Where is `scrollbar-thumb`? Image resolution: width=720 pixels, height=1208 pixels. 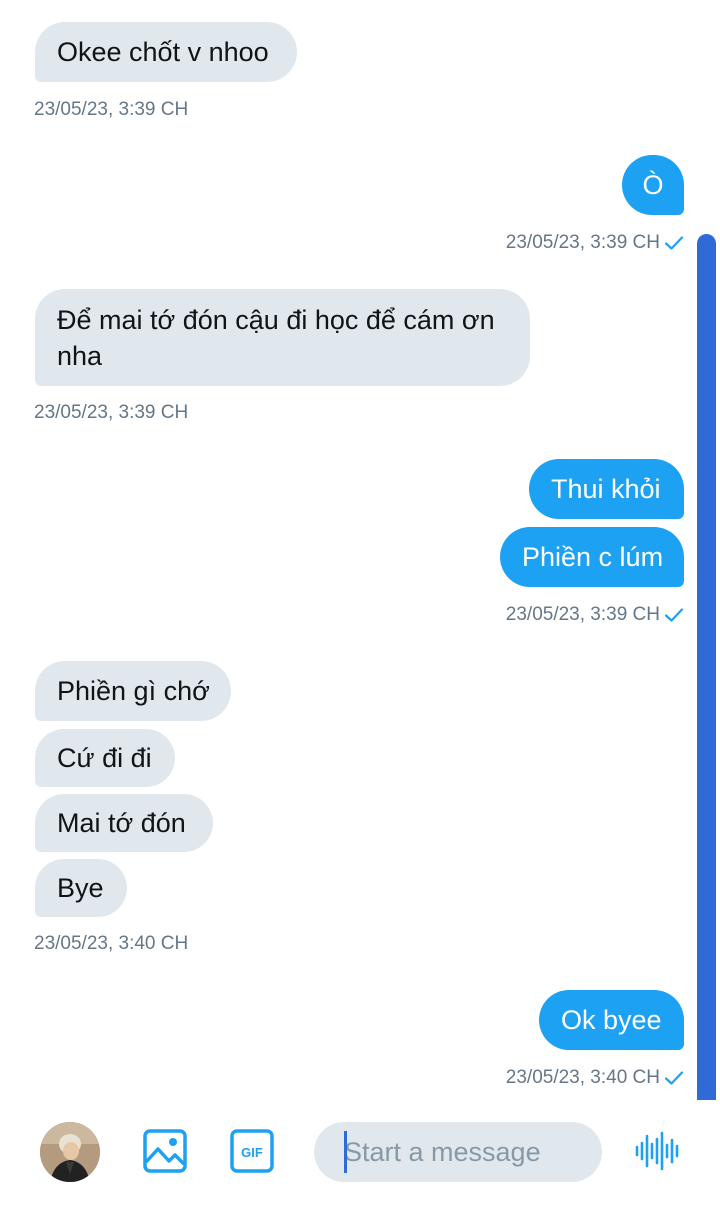
scrollbar-thumb is located at coordinates (706, 667).